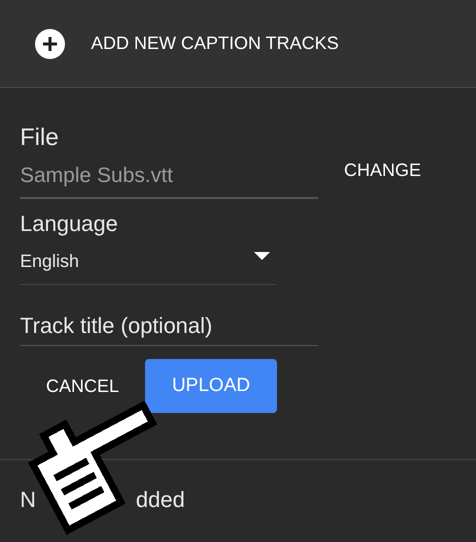 The height and width of the screenshot is (542, 476). I want to click on caret-icon, so click(262, 256).